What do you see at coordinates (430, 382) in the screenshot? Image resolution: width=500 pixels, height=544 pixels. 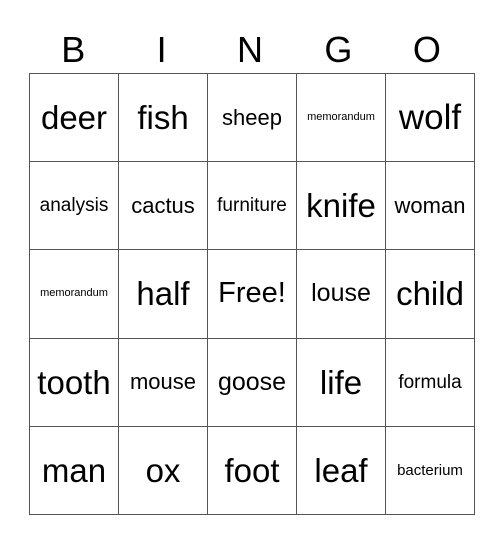 I see `bingo-cell: formula` at bounding box center [430, 382].